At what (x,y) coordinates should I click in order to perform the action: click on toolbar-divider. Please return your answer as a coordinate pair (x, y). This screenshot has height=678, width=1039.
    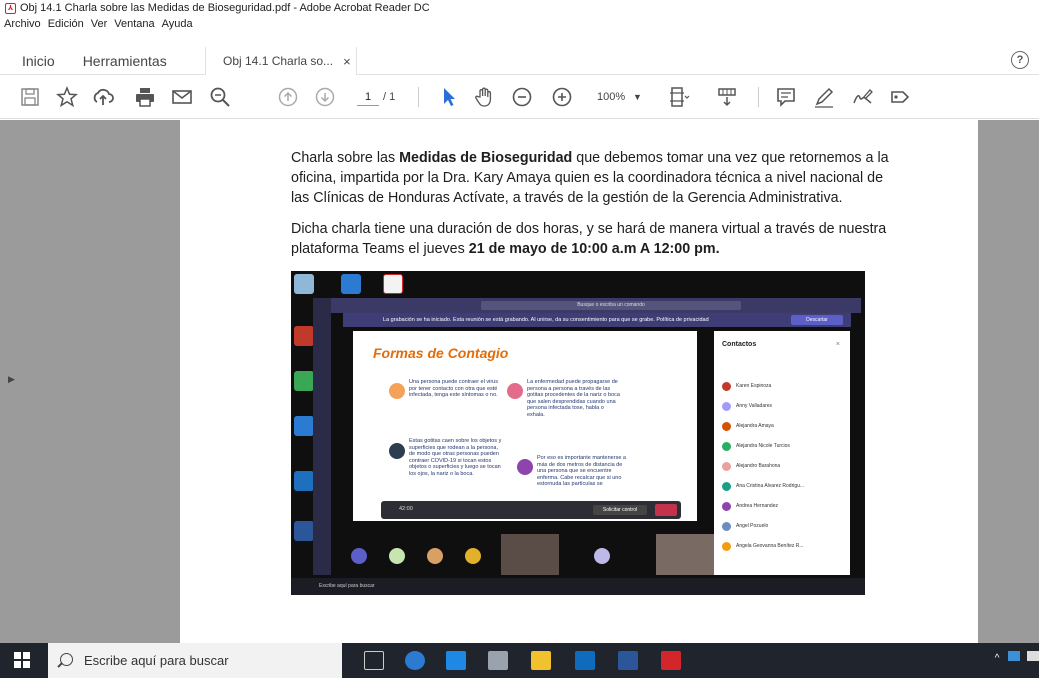
    Looking at the image, I should click on (758, 97).